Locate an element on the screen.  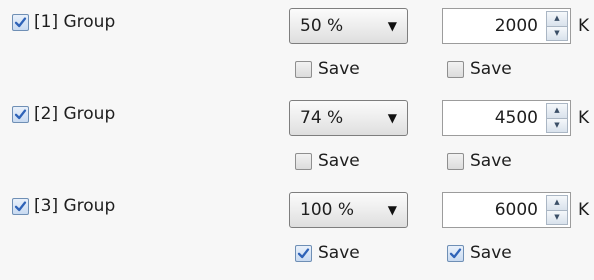
group-label: [1] Group is located at coordinates (75, 22).